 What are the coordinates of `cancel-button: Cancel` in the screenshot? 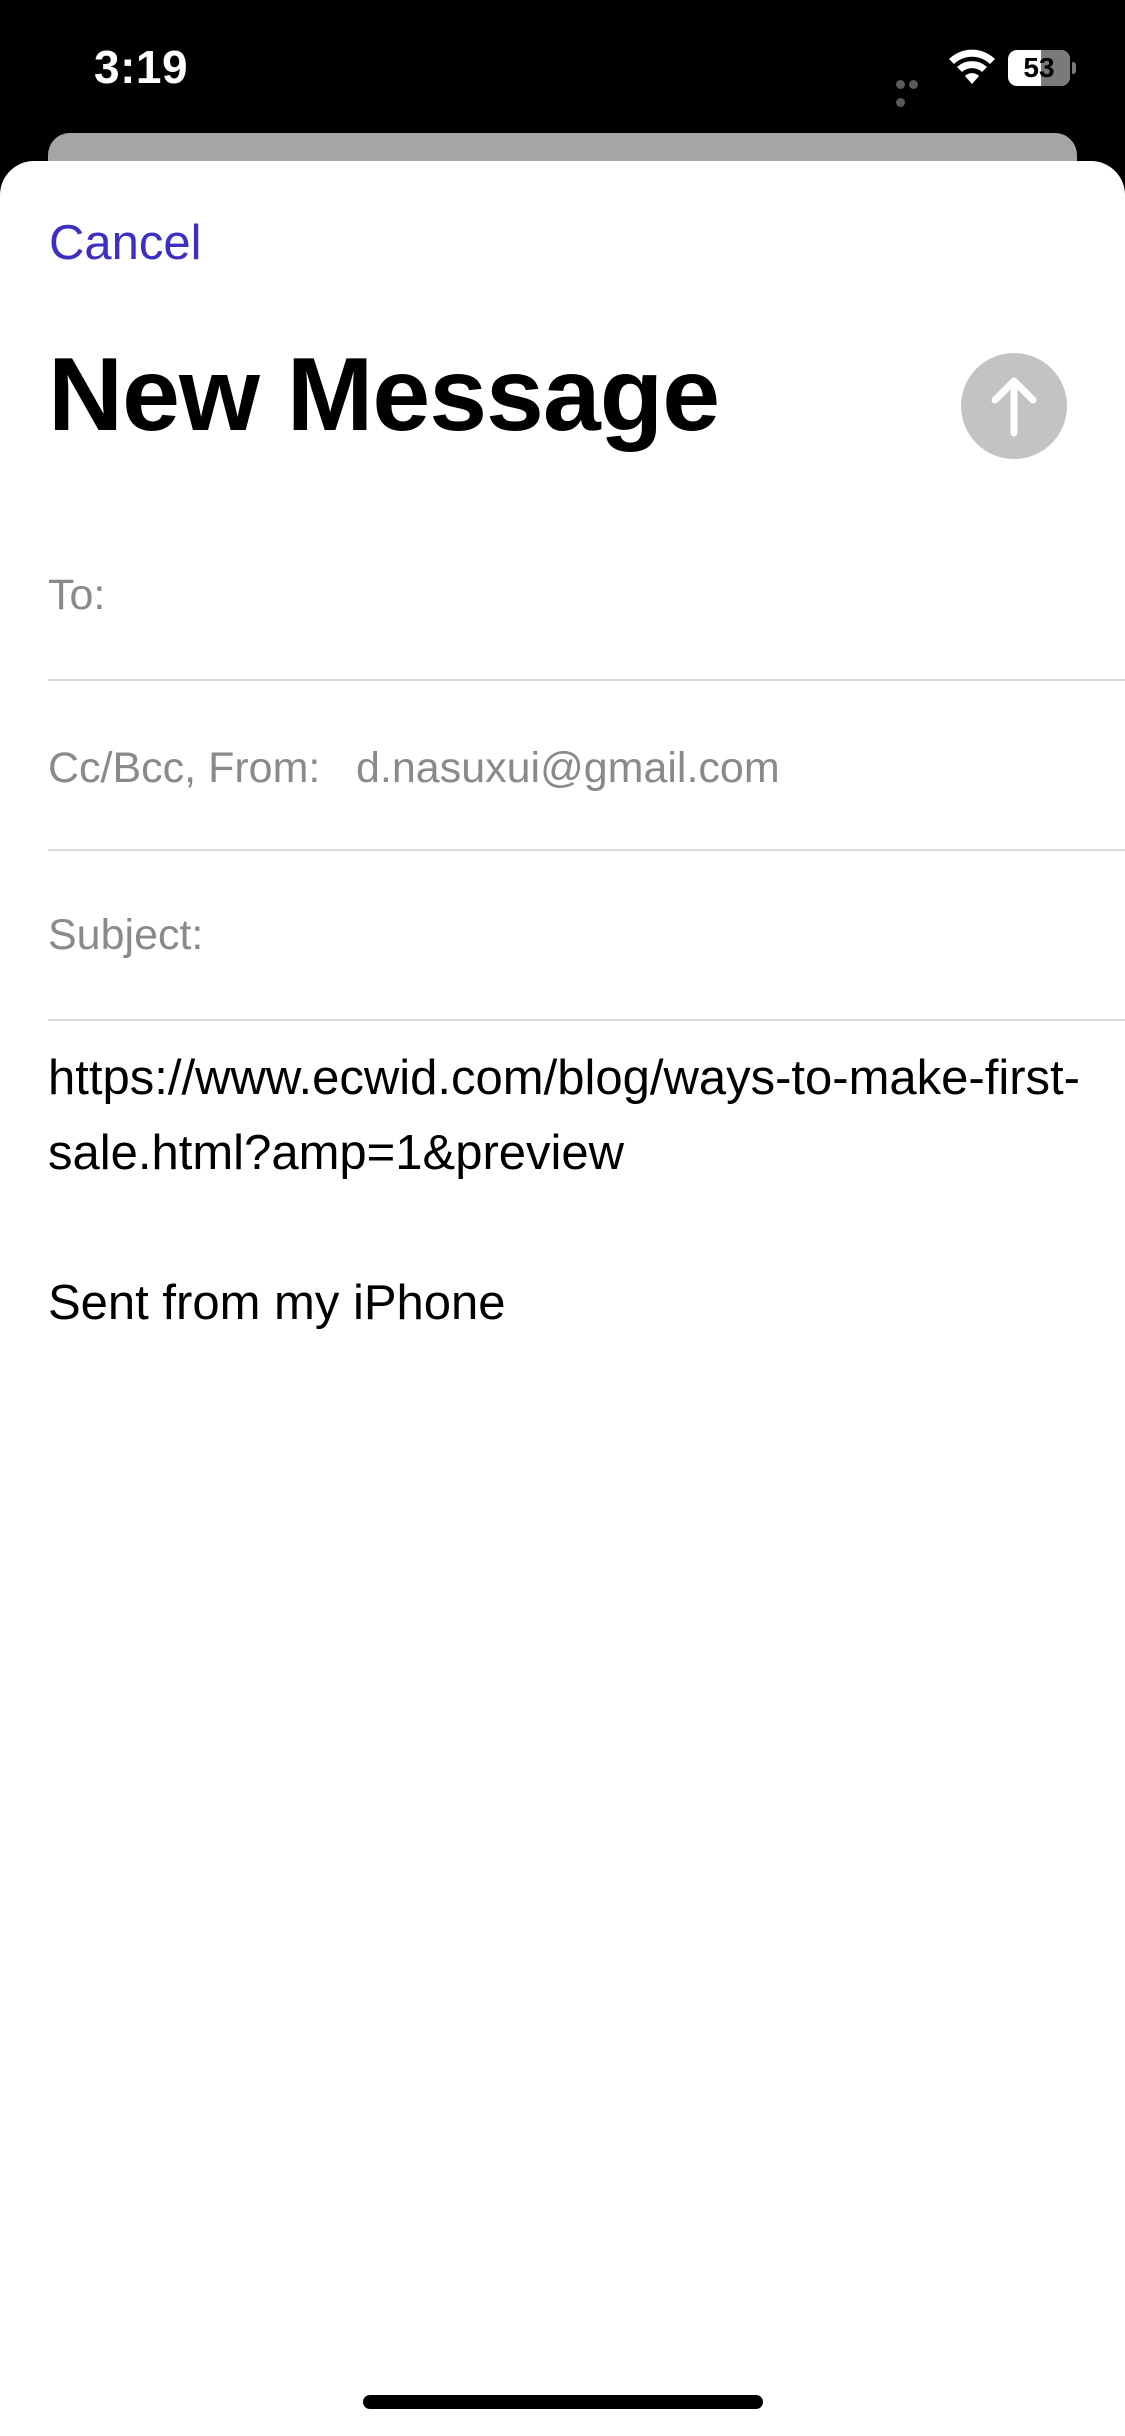 It's located at (125, 243).